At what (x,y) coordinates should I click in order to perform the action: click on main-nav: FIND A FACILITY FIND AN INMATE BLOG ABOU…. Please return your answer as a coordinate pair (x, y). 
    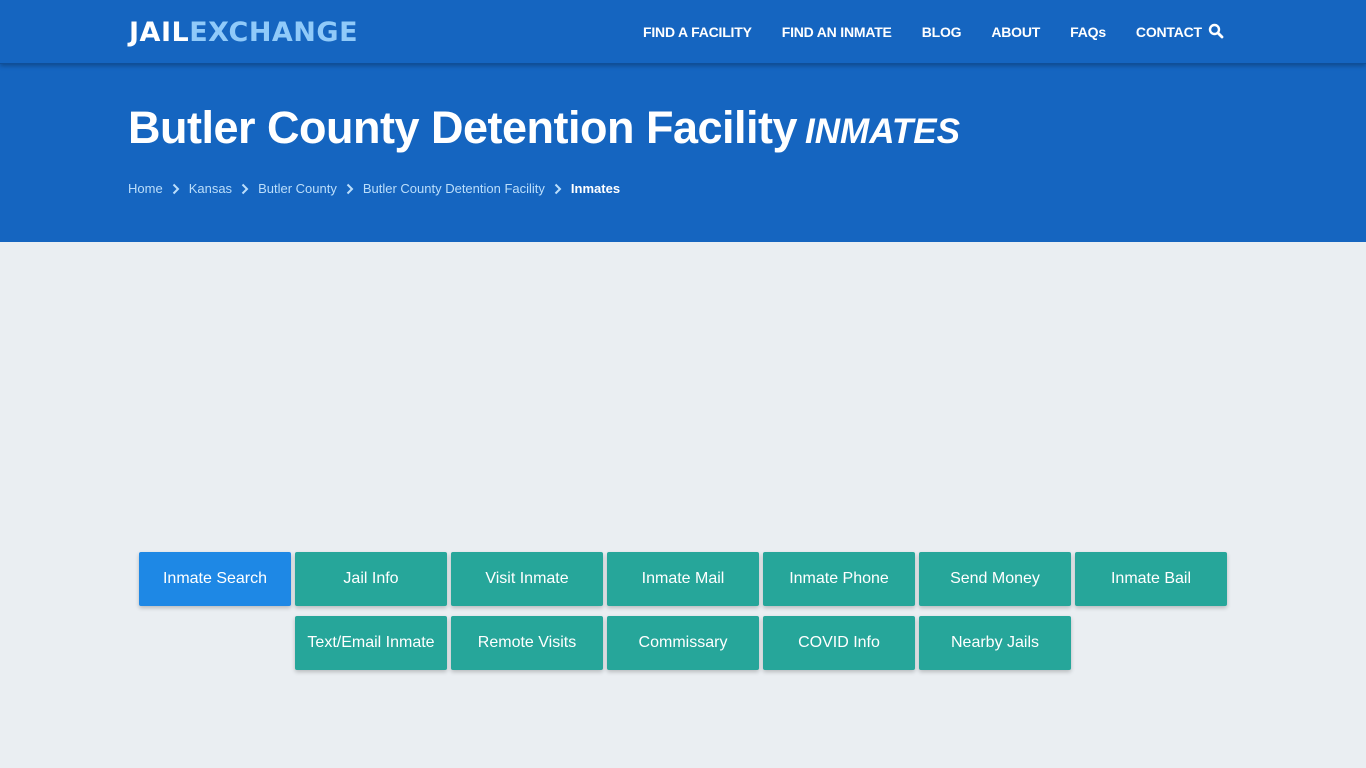
    Looking at the image, I should click on (937, 32).